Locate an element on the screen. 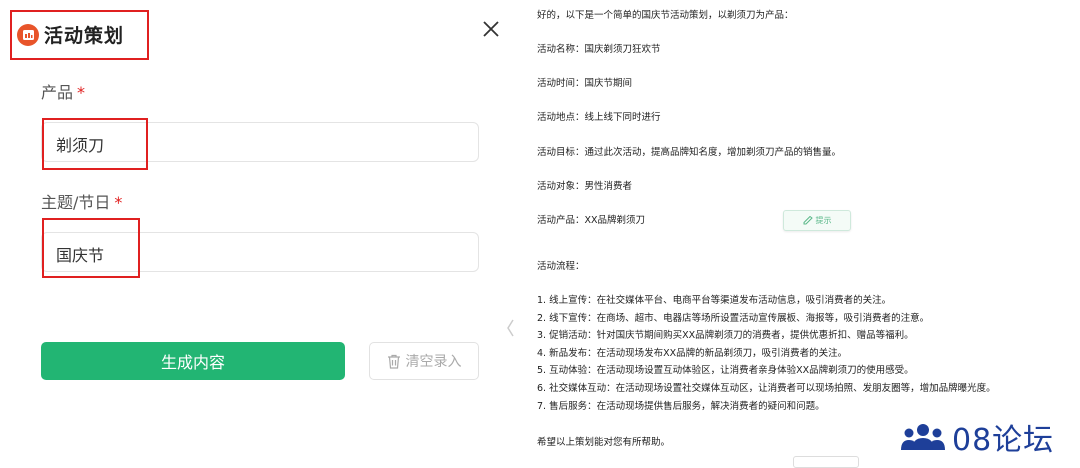 This screenshot has width=1080, height=468. forum-watermark: 08论坛 is located at coordinates (977, 437).